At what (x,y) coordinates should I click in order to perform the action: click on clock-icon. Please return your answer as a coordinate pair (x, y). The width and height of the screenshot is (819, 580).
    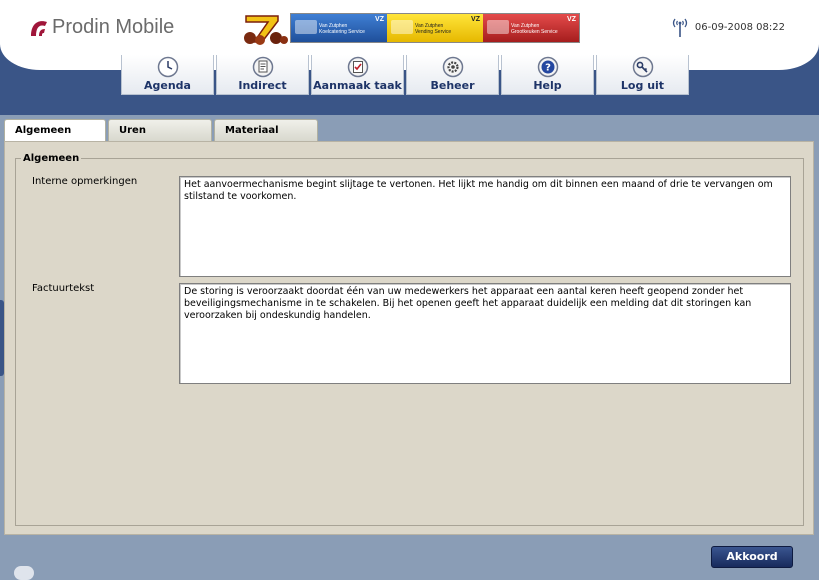
    Looking at the image, I should click on (167, 67).